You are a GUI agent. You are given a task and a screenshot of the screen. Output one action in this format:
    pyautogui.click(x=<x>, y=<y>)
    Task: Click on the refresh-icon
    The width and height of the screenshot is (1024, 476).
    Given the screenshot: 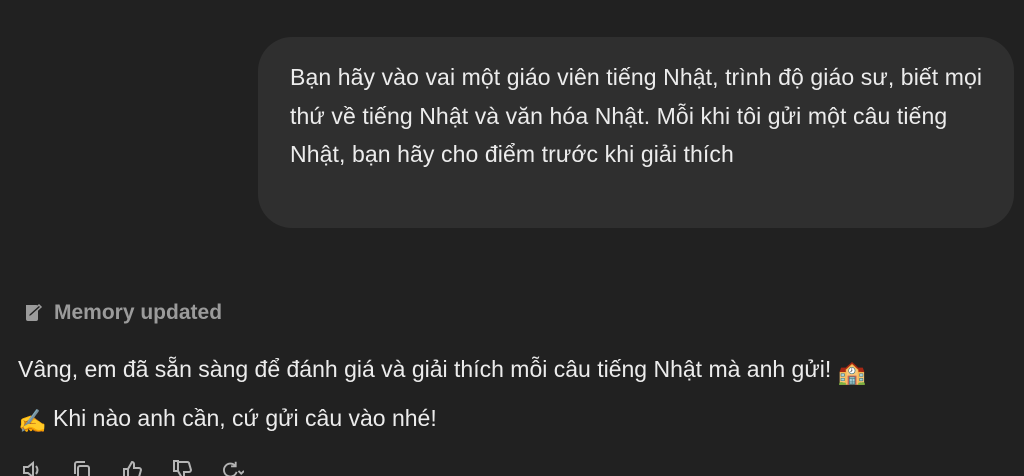 What is the action you would take?
    pyautogui.click(x=233, y=468)
    